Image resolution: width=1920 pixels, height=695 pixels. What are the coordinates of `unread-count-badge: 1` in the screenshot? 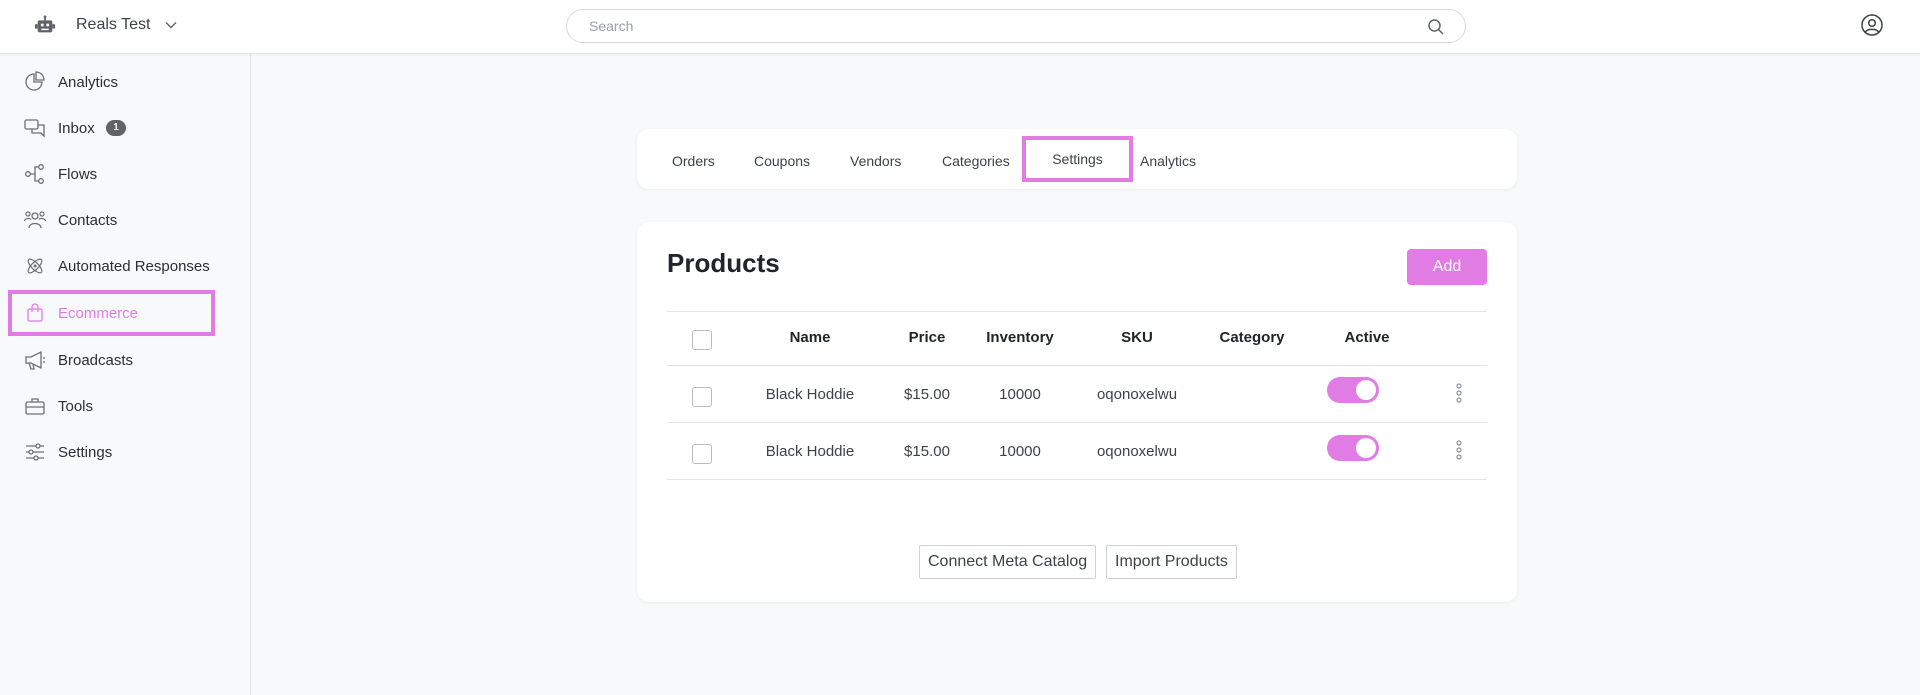 It's located at (116, 128).